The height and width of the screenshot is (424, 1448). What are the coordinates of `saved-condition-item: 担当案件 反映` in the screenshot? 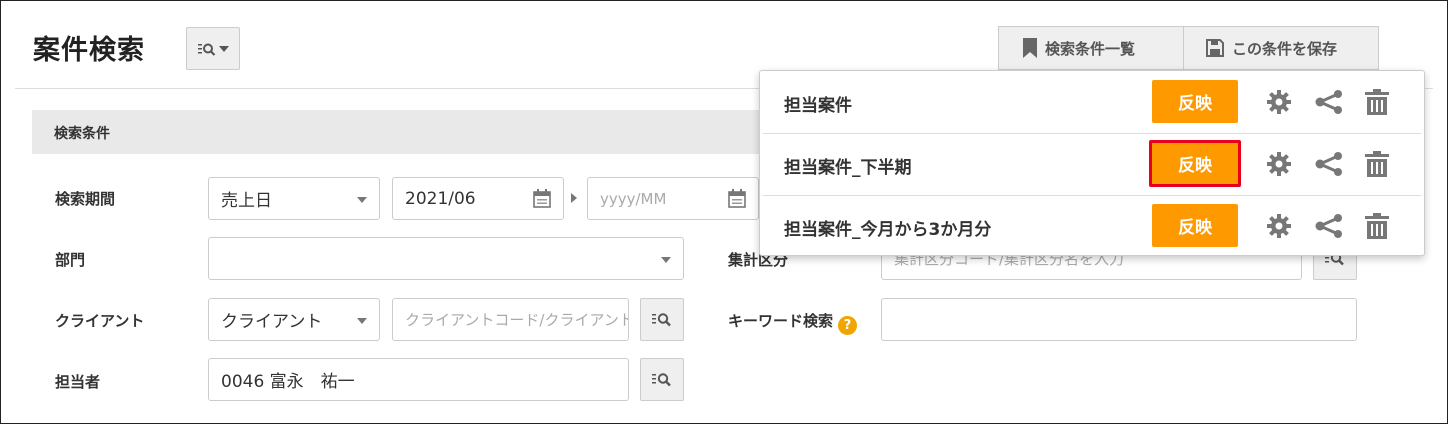 It's located at (1092, 102).